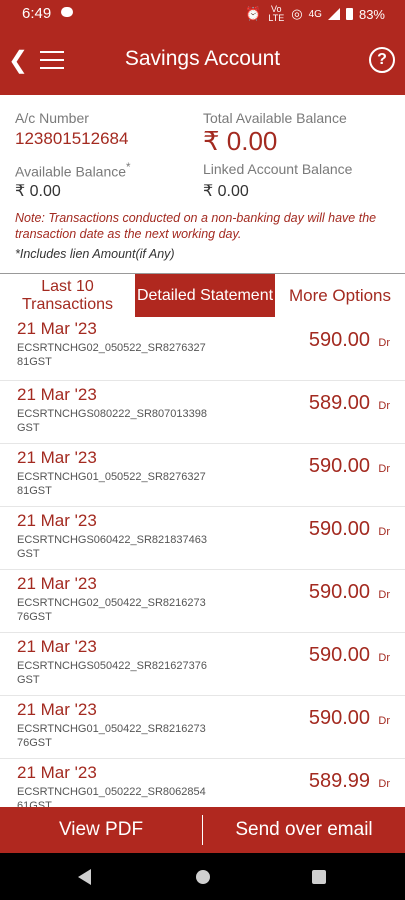 The width and height of the screenshot is (405, 900). What do you see at coordinates (111, 484) in the screenshot?
I see `transaction-description: ECSRTNCHG01_050522_SR827632781GST` at bounding box center [111, 484].